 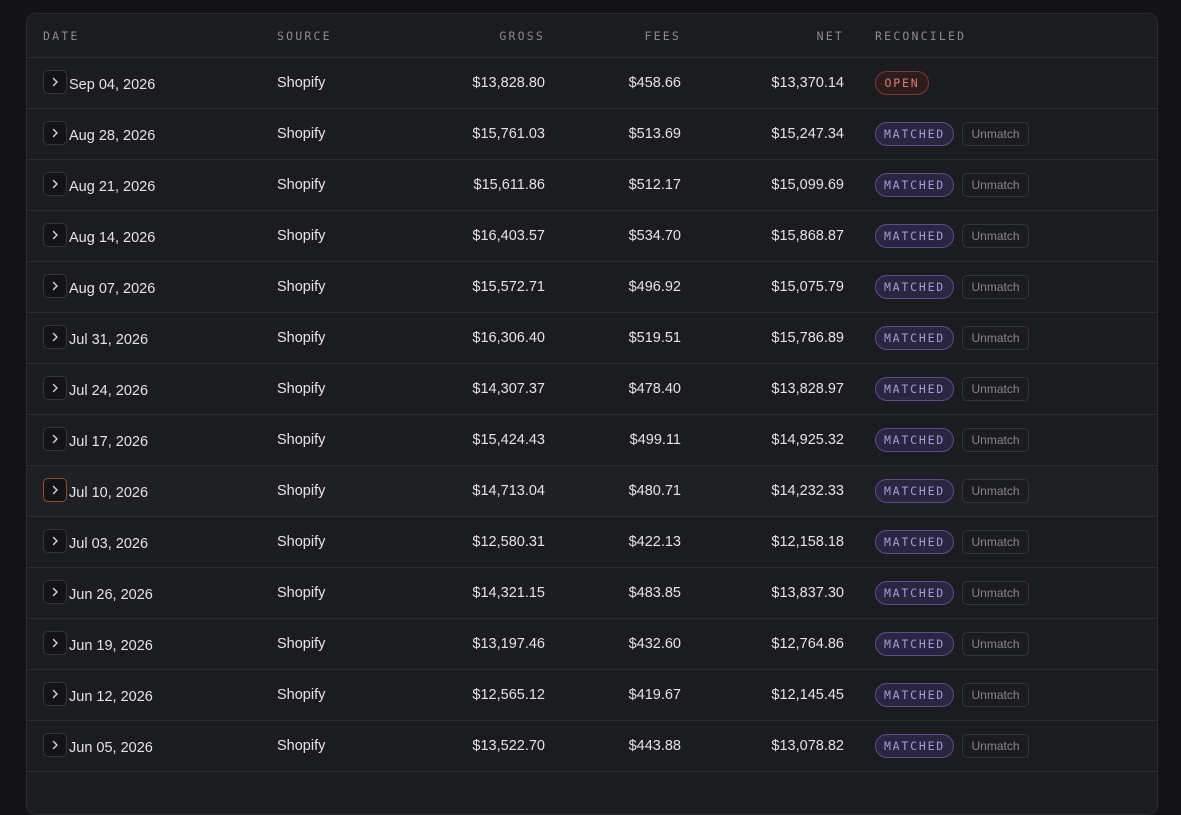 What do you see at coordinates (112, 187) in the screenshot?
I see `date-cell: Aug 21, 2026` at bounding box center [112, 187].